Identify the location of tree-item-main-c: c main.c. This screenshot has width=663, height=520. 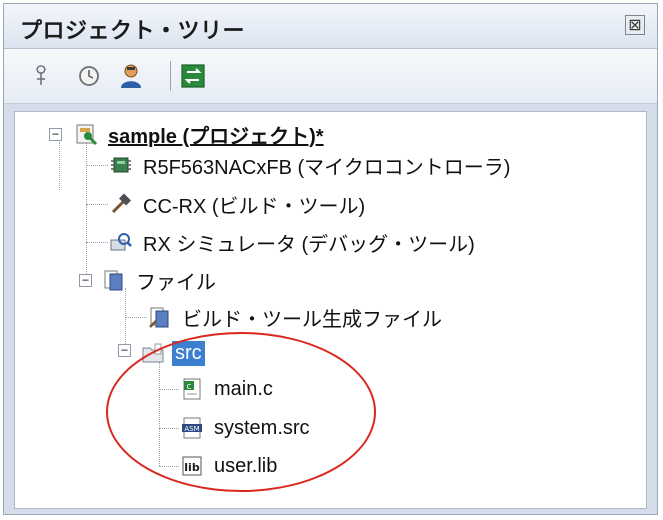
(227, 389).